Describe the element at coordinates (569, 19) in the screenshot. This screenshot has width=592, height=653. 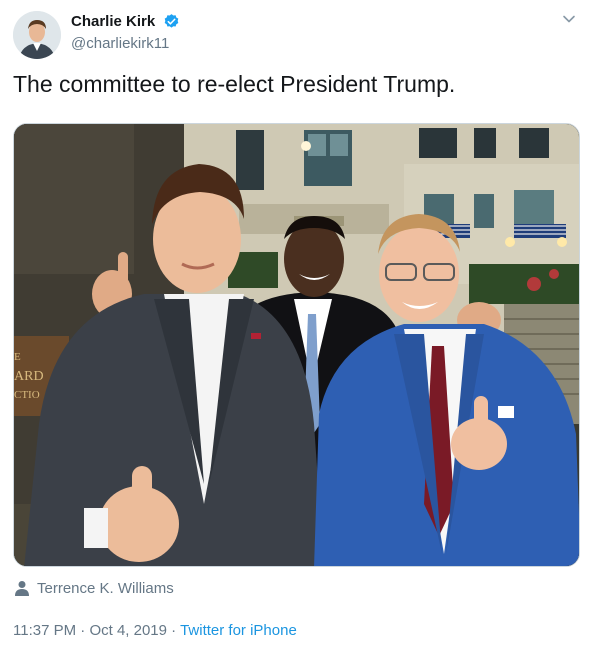
I see `chevron-down-icon` at that location.